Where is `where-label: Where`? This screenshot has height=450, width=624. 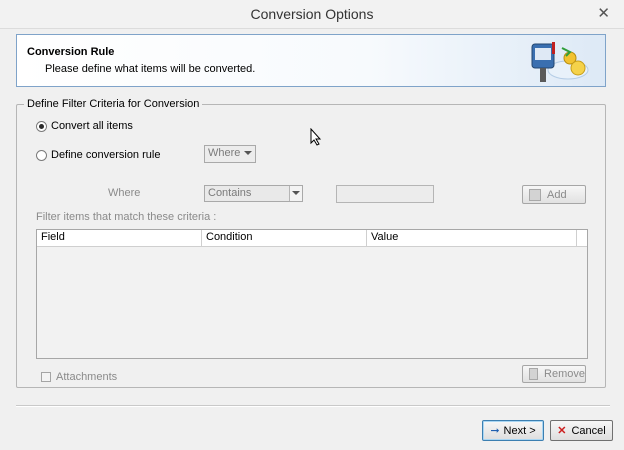 where-label: Where is located at coordinates (124, 193).